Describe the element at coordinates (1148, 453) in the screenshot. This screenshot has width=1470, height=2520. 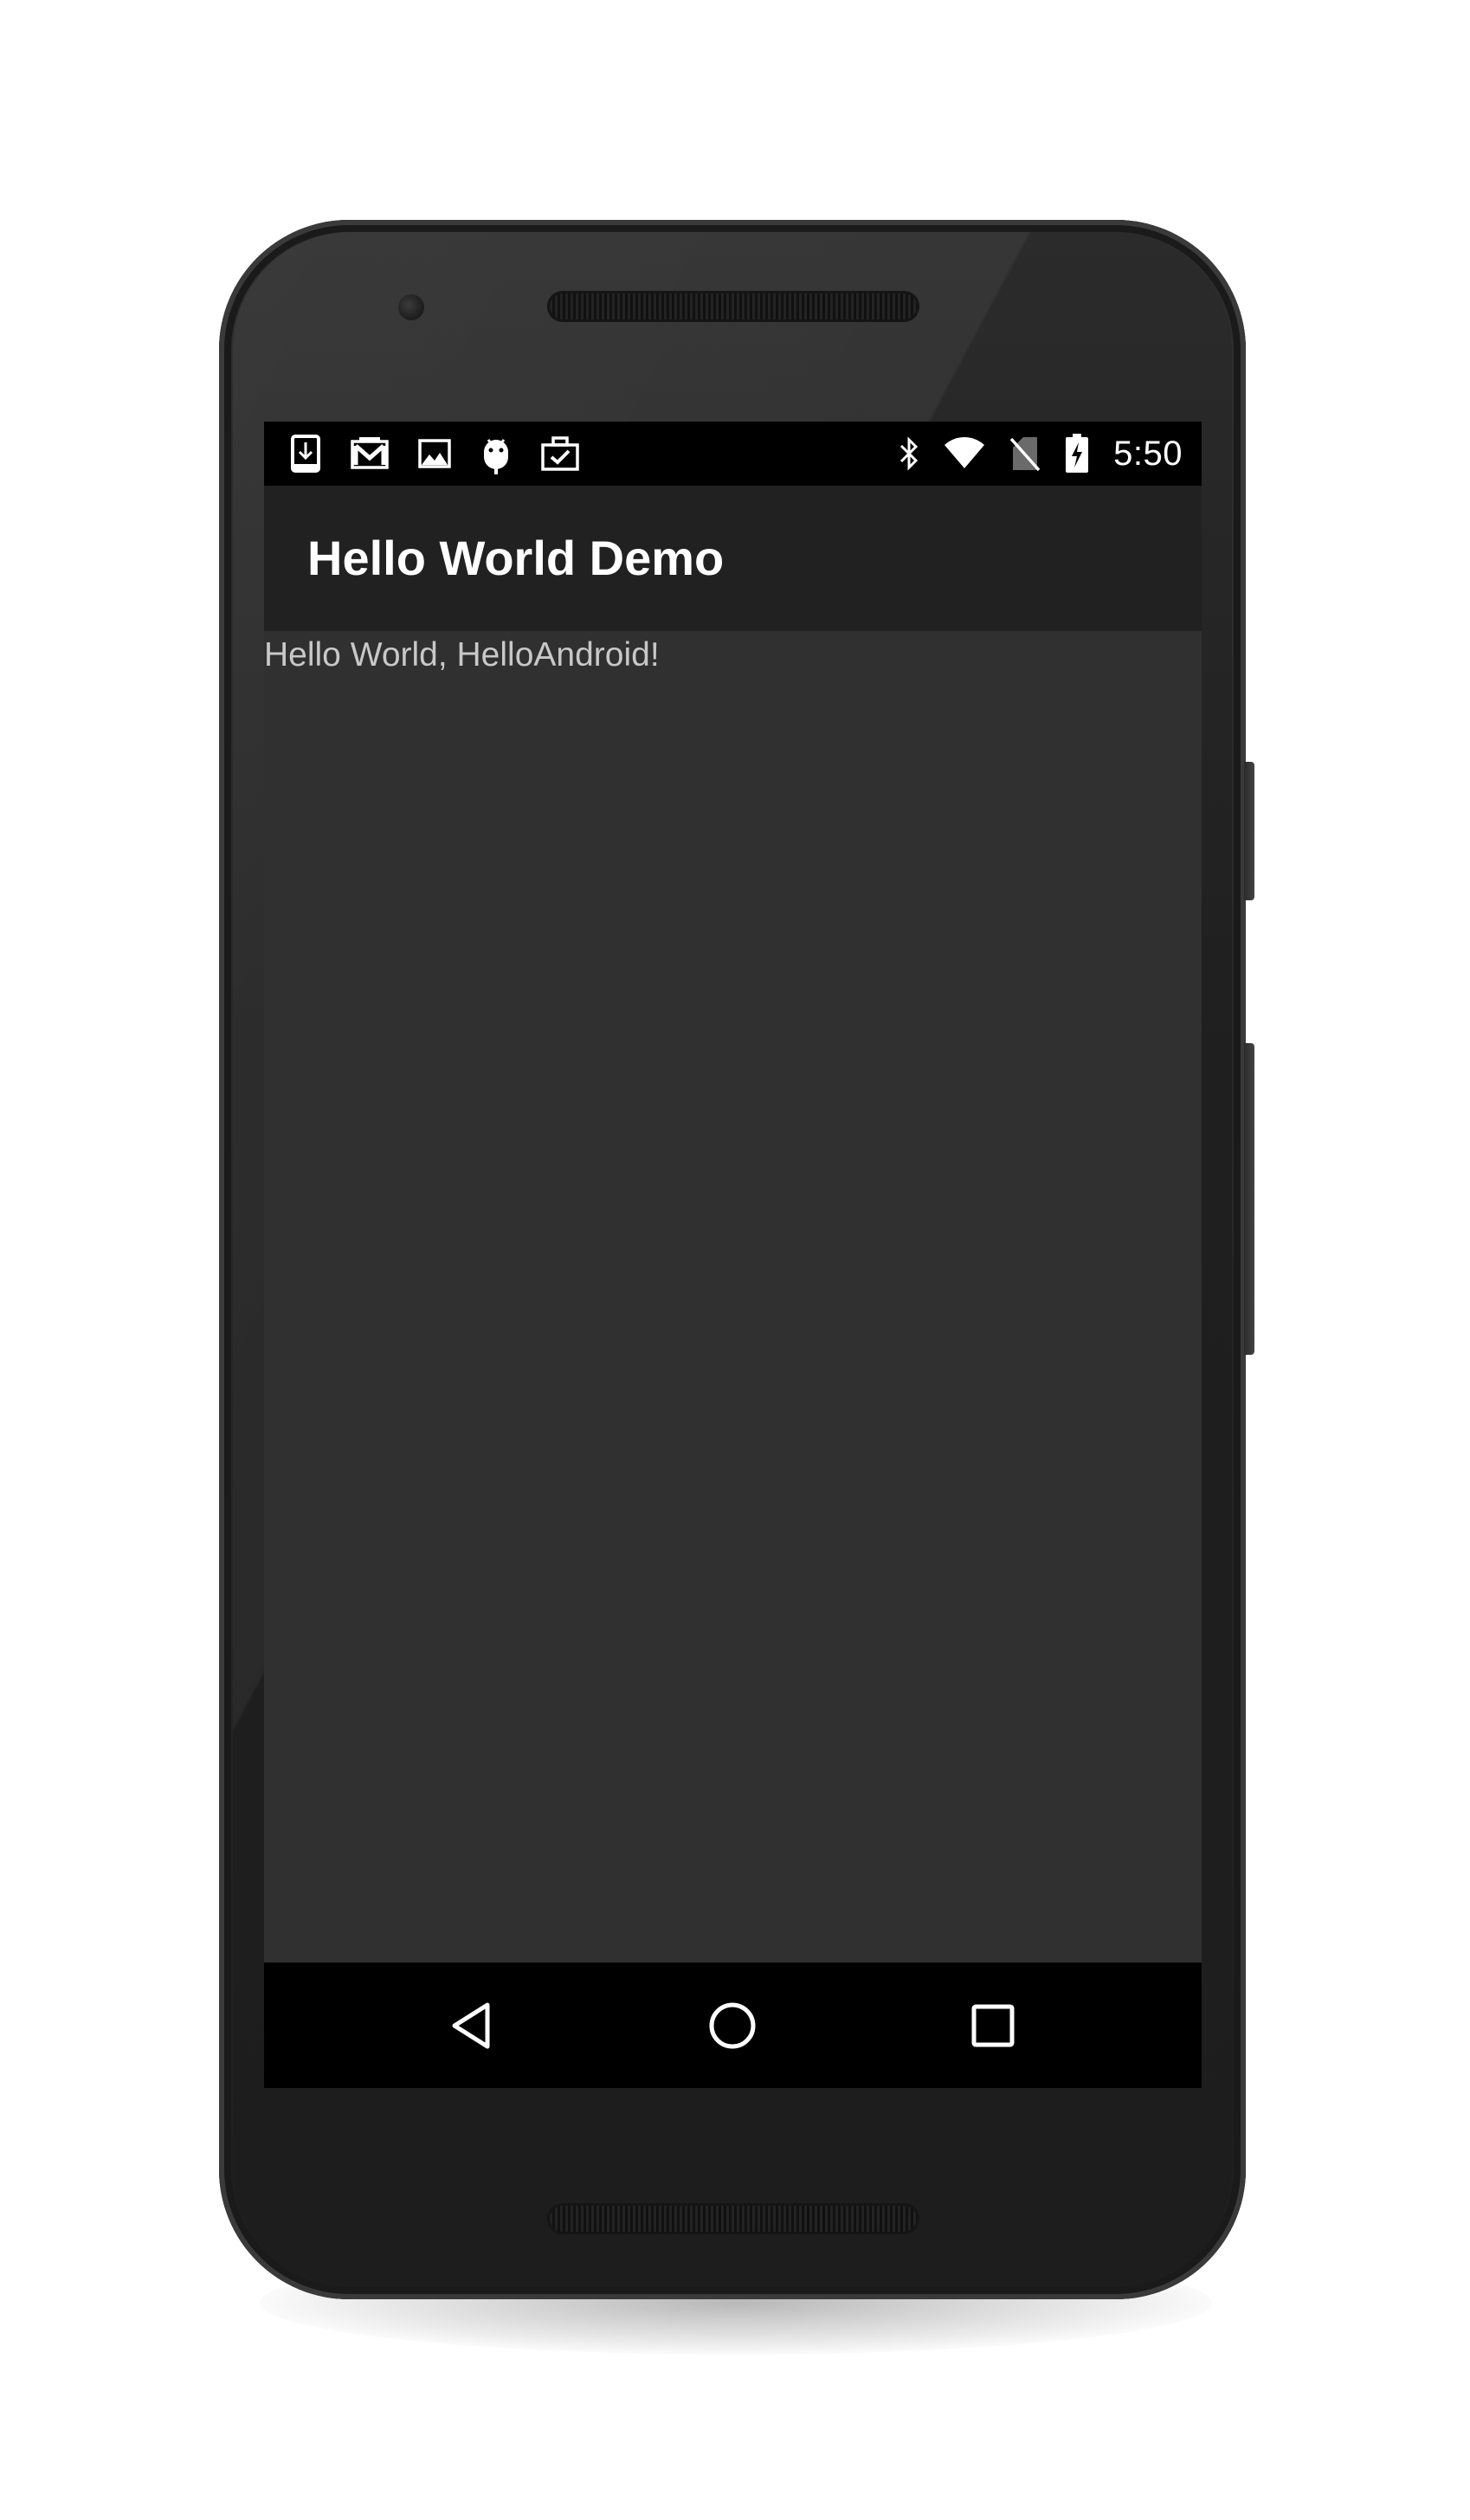
I see `status-clock: 5:50` at that location.